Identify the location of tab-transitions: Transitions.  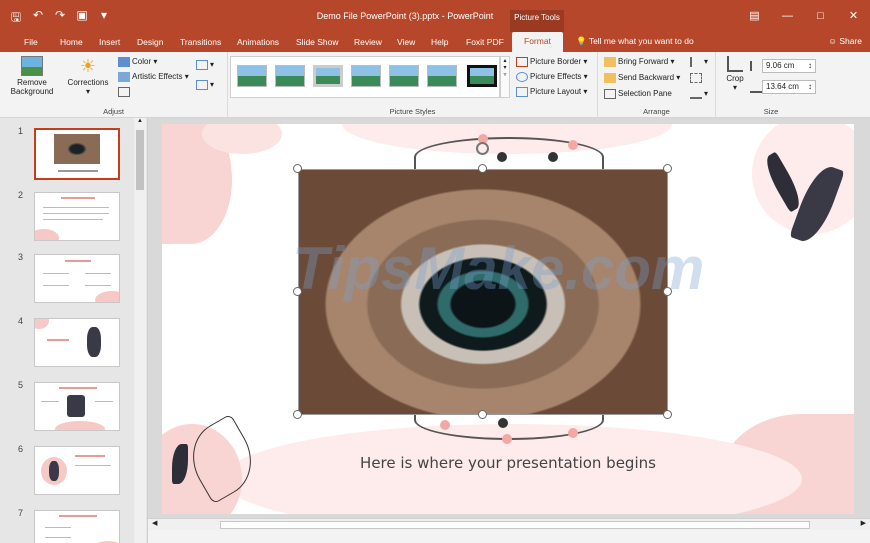
(200, 42).